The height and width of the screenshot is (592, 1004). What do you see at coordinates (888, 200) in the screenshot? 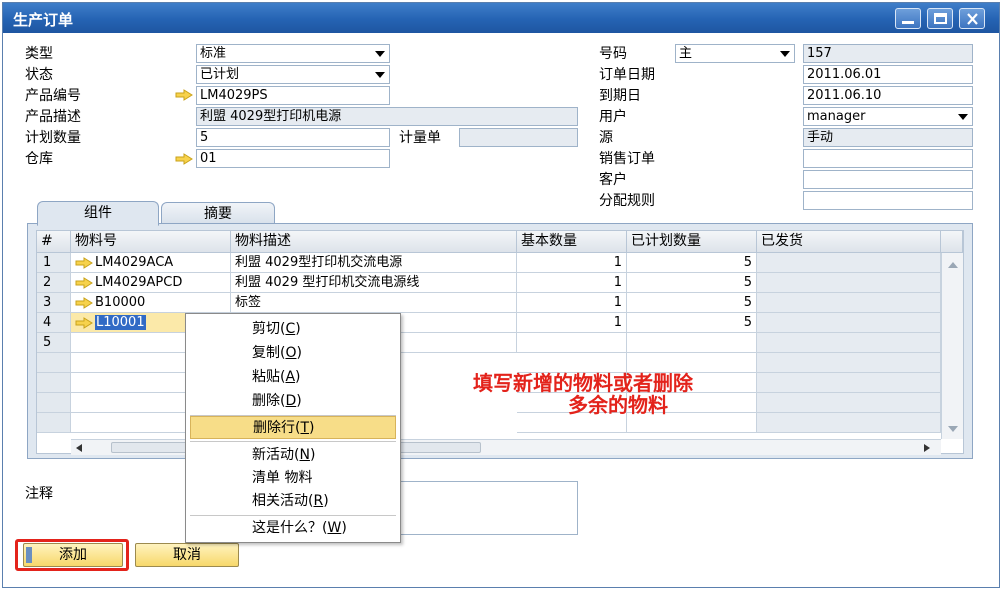
I see `distribution-rule-field` at bounding box center [888, 200].